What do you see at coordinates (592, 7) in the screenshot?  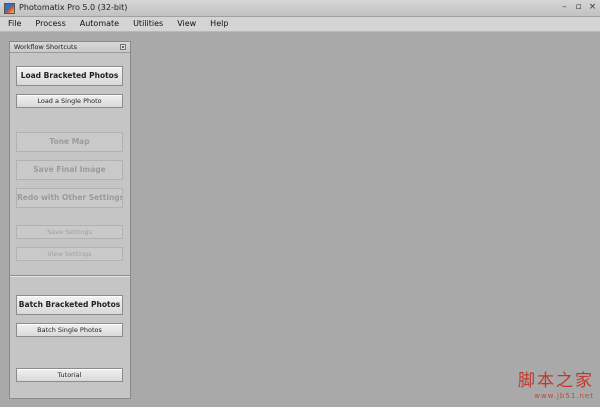 I see `close-button: ×` at bounding box center [592, 7].